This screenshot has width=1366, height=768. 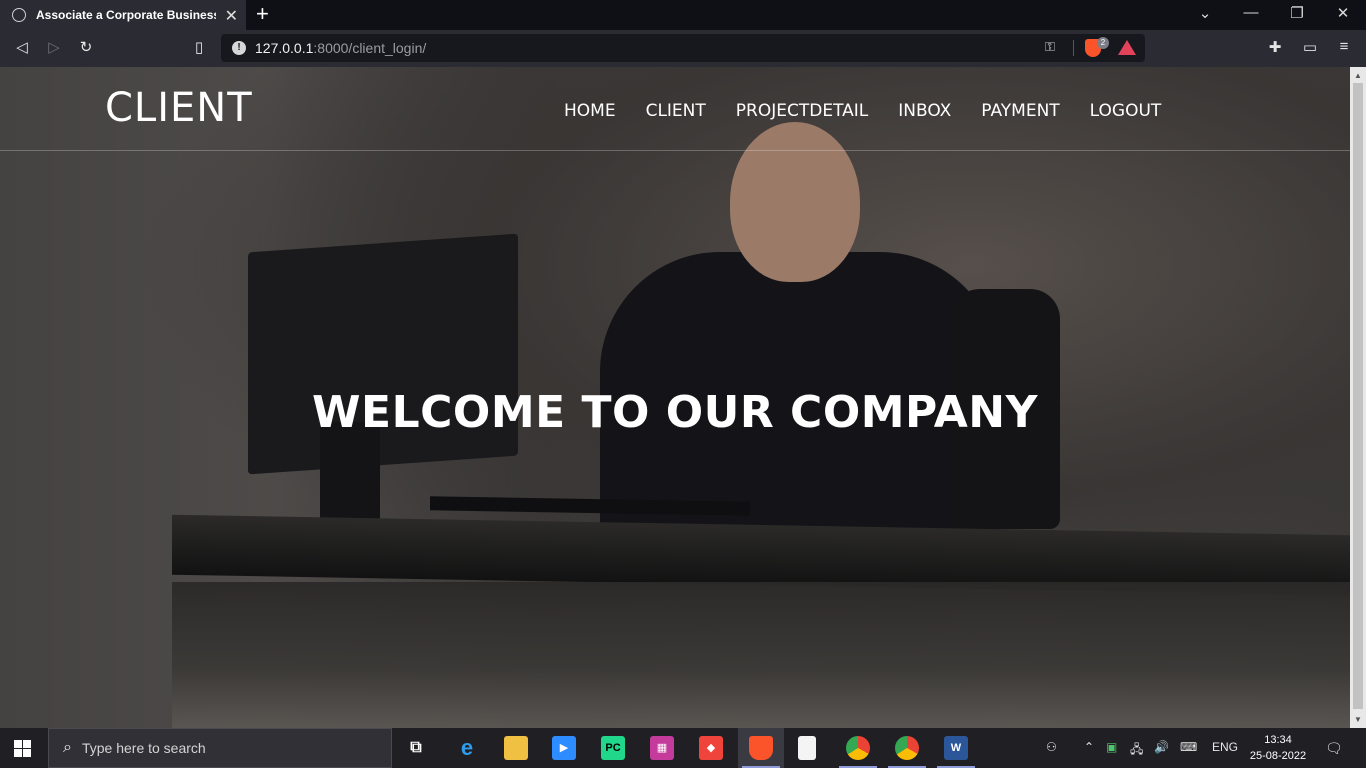 What do you see at coordinates (199, 47) in the screenshot?
I see `bookmark-icon: ▯` at bounding box center [199, 47].